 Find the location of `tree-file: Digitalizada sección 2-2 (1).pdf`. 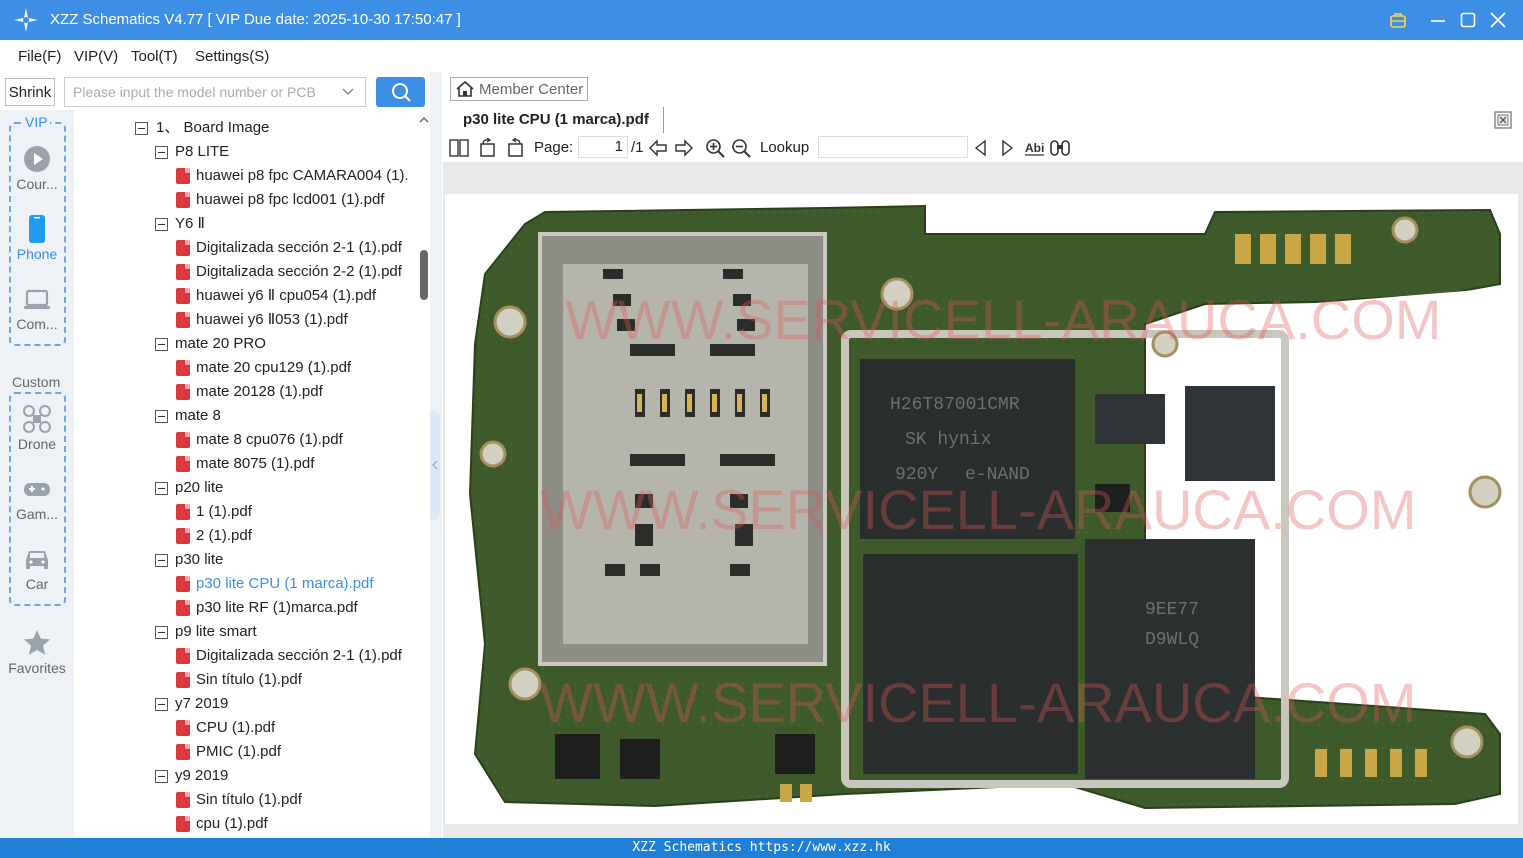

tree-file: Digitalizada sección 2-2 (1).pdf is located at coordinates (244, 272).